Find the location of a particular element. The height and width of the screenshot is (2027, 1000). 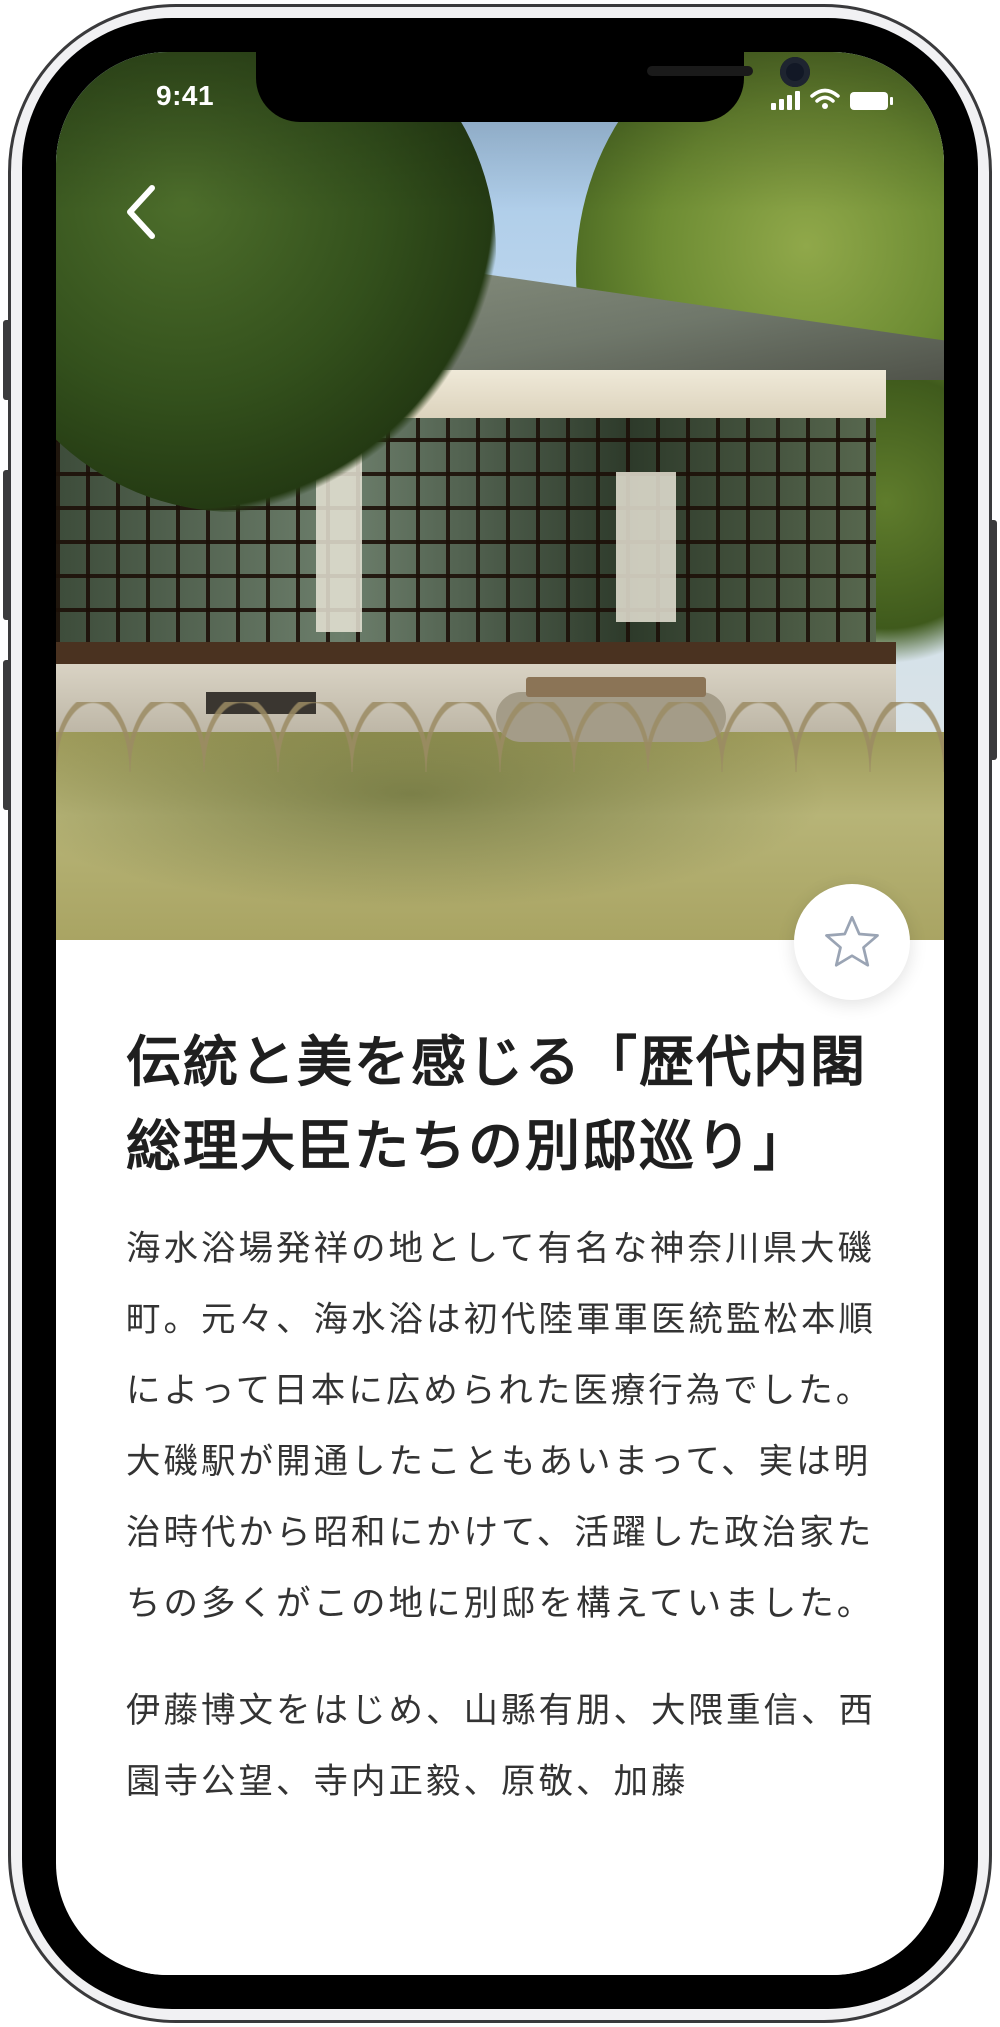

bottom-fade is located at coordinates (500, 1955).